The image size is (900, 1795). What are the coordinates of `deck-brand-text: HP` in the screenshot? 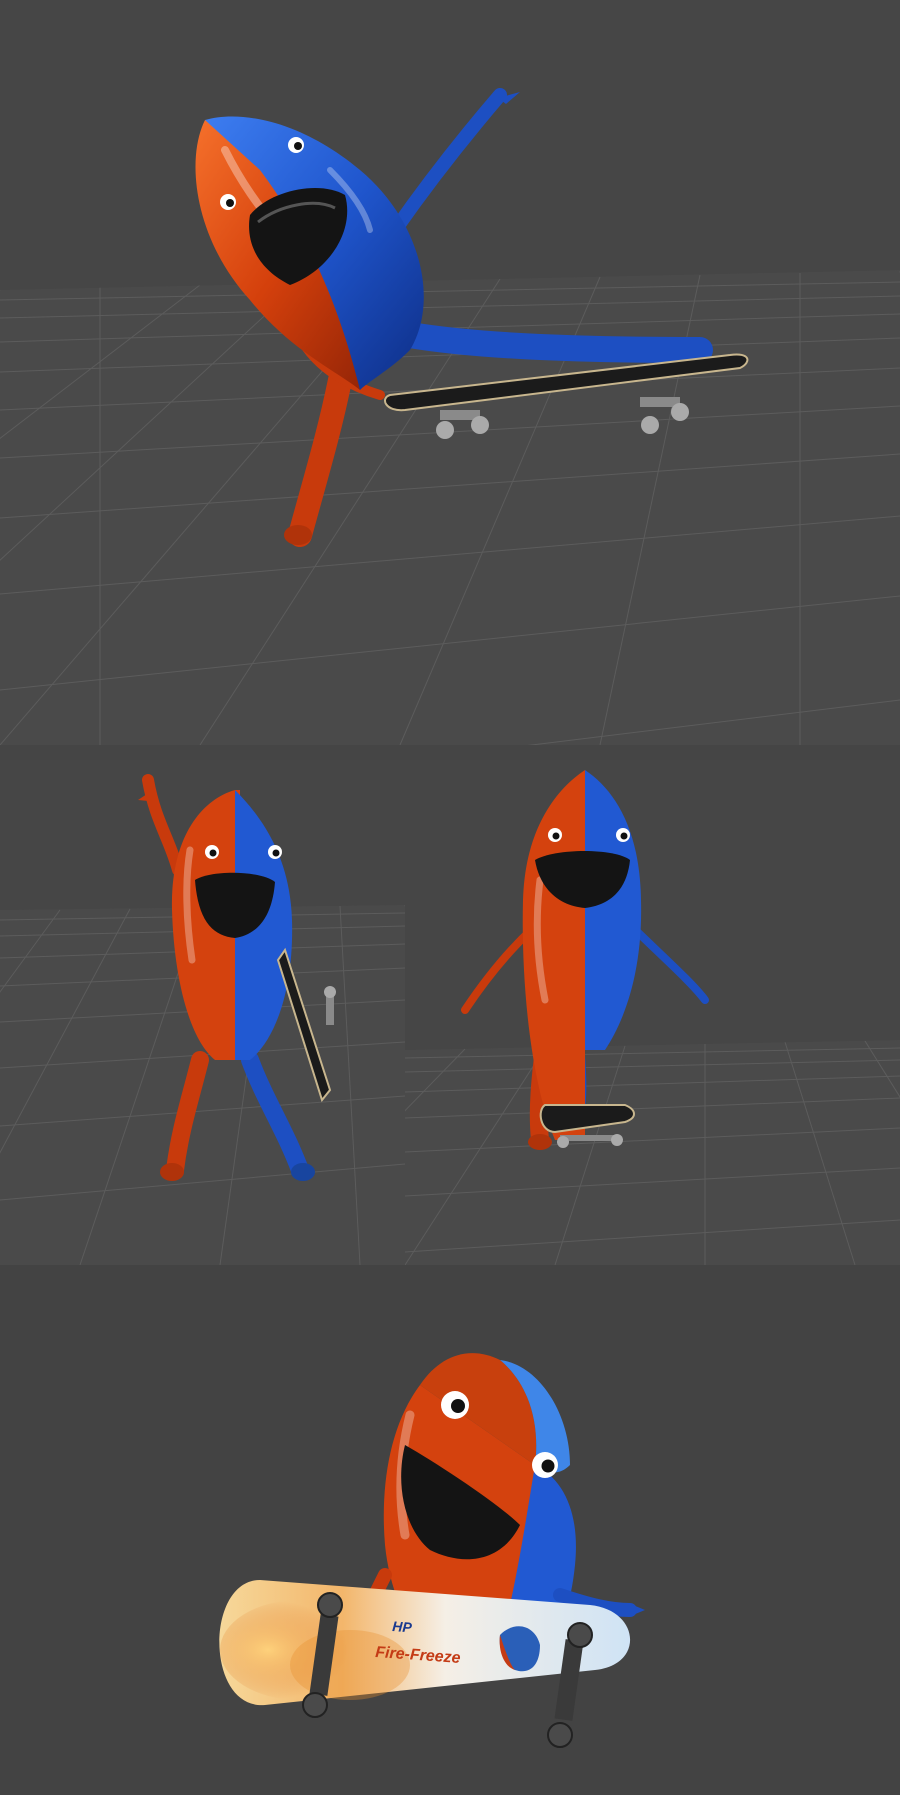 It's located at (402, 1626).